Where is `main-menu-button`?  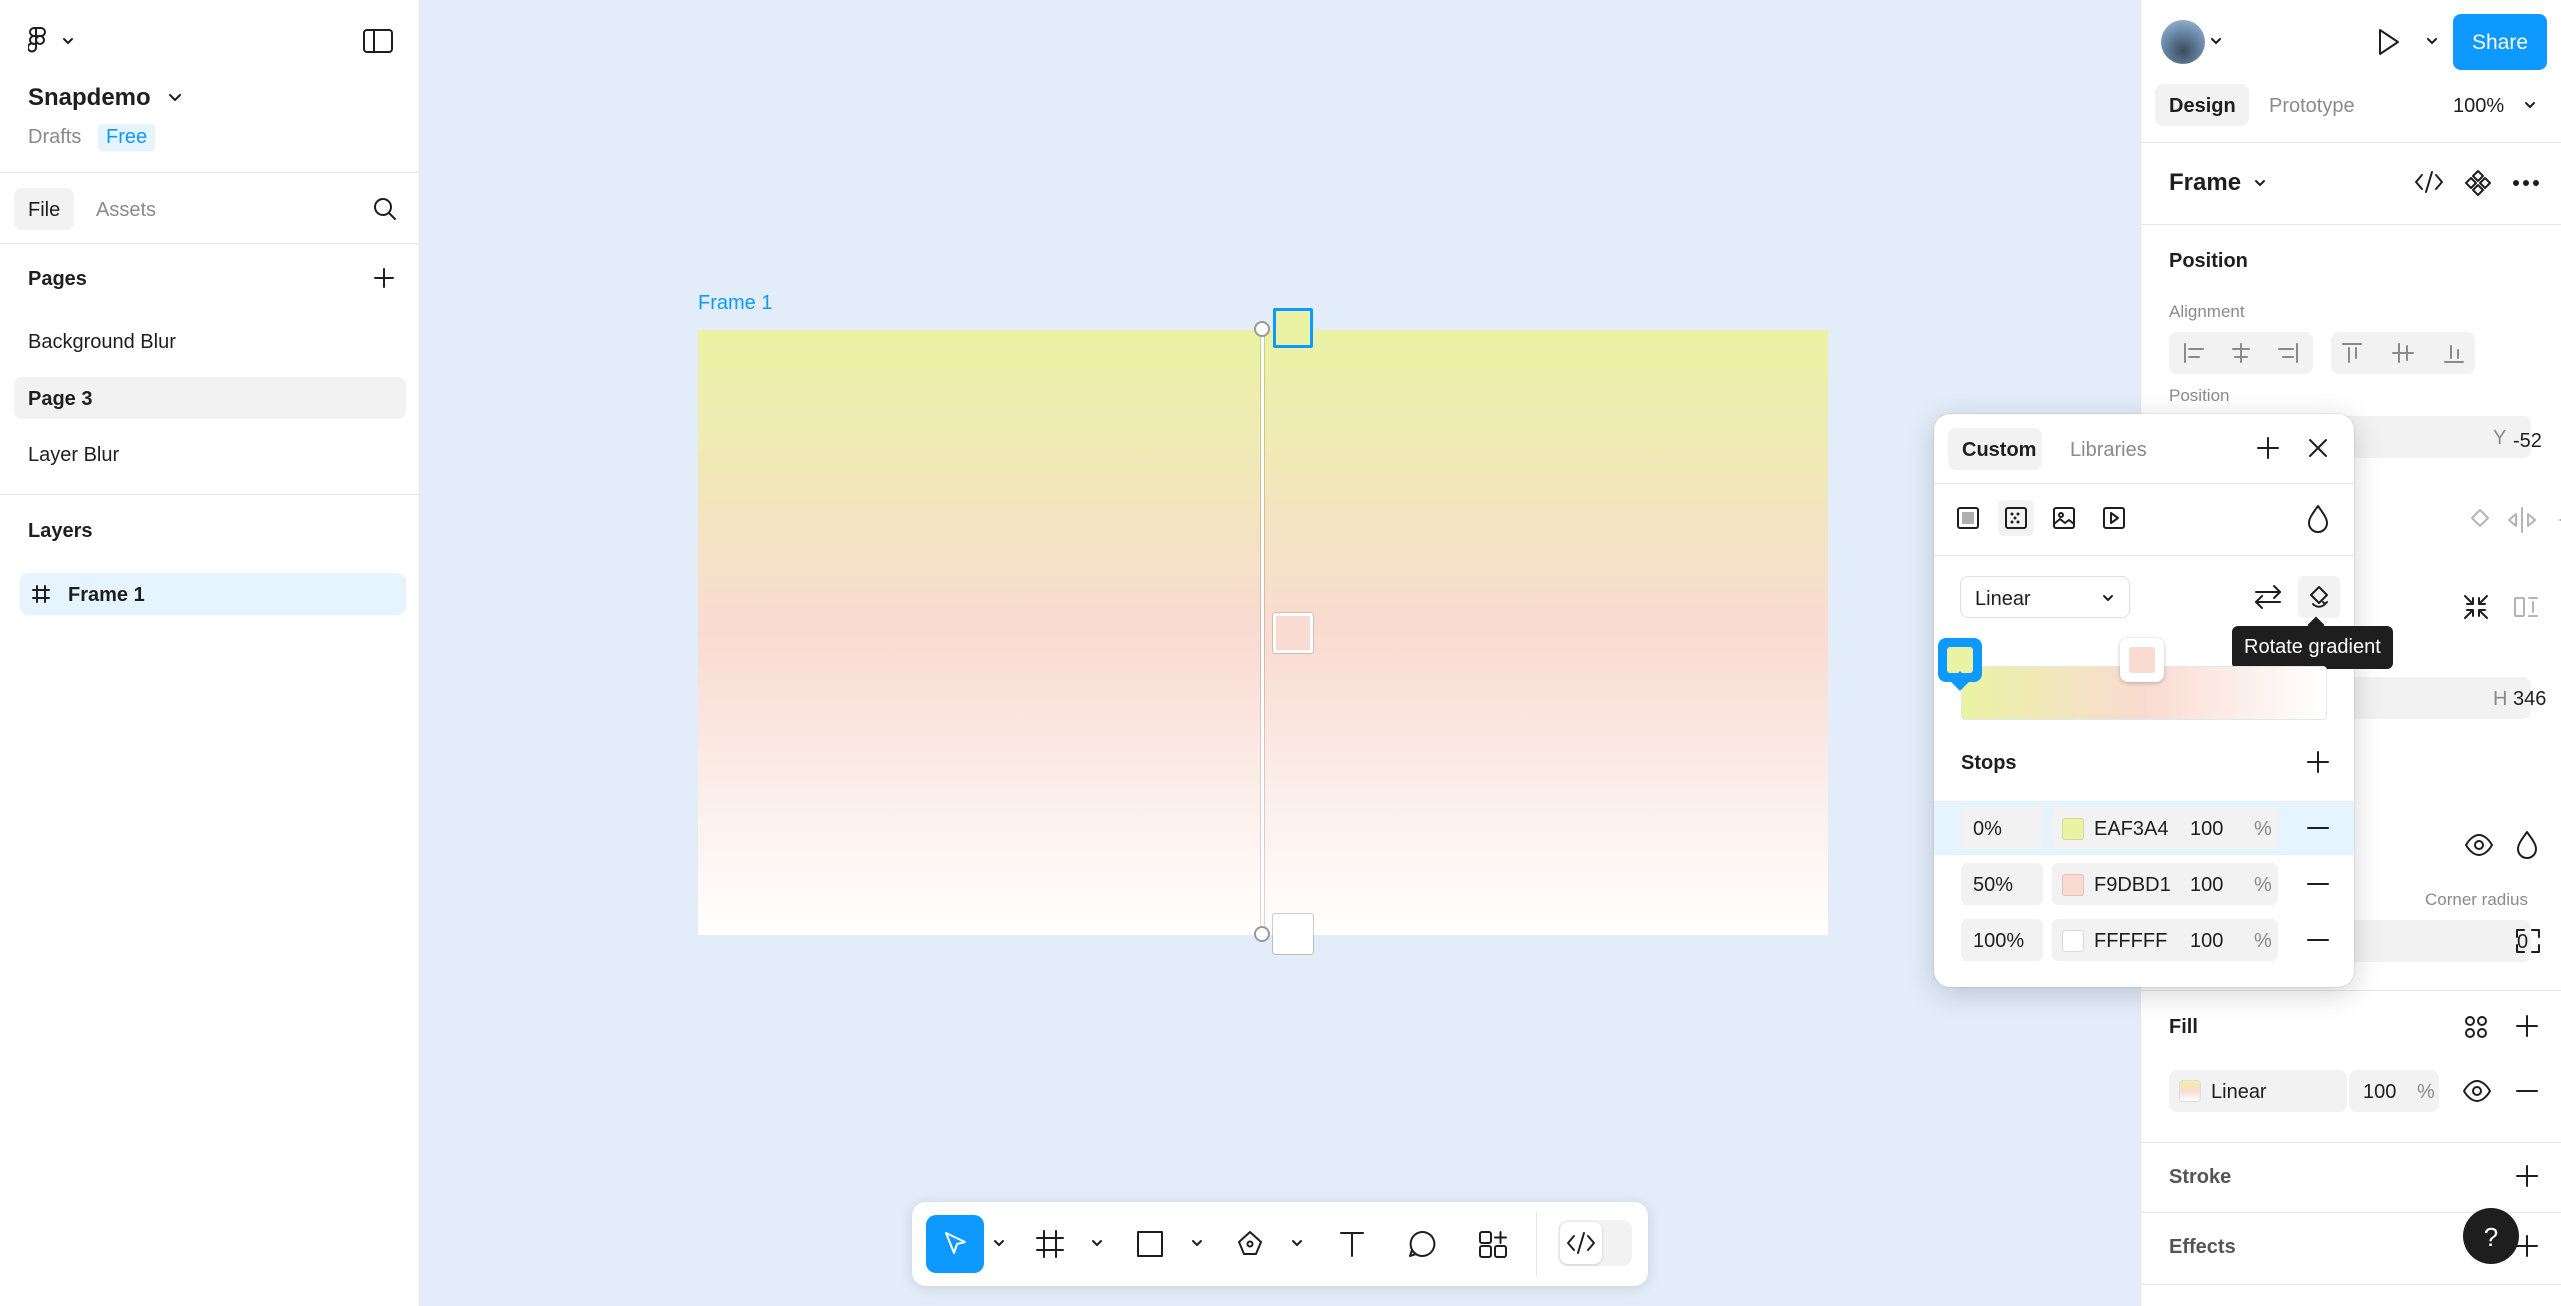
main-menu-button is located at coordinates (55, 41).